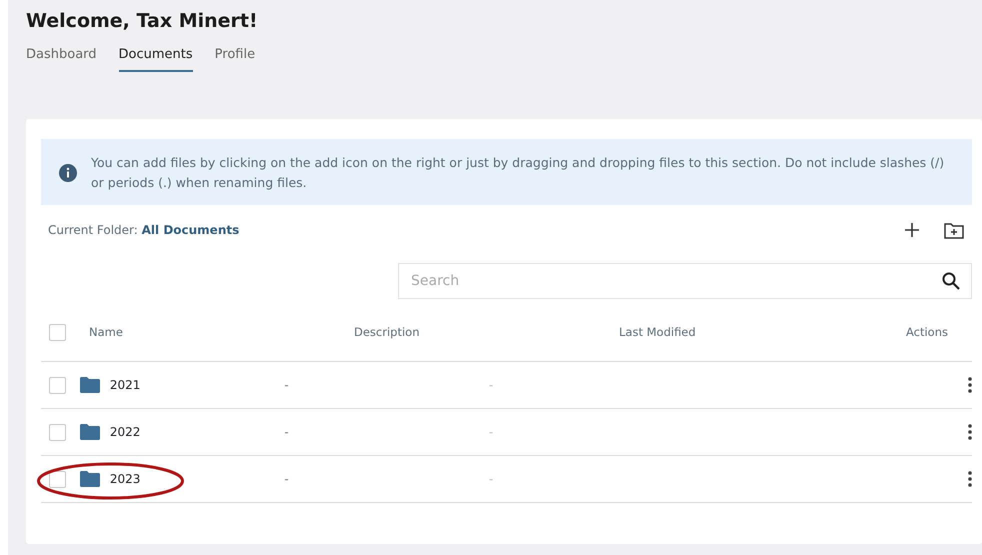  I want to click on folder-name: 2021, so click(125, 385).